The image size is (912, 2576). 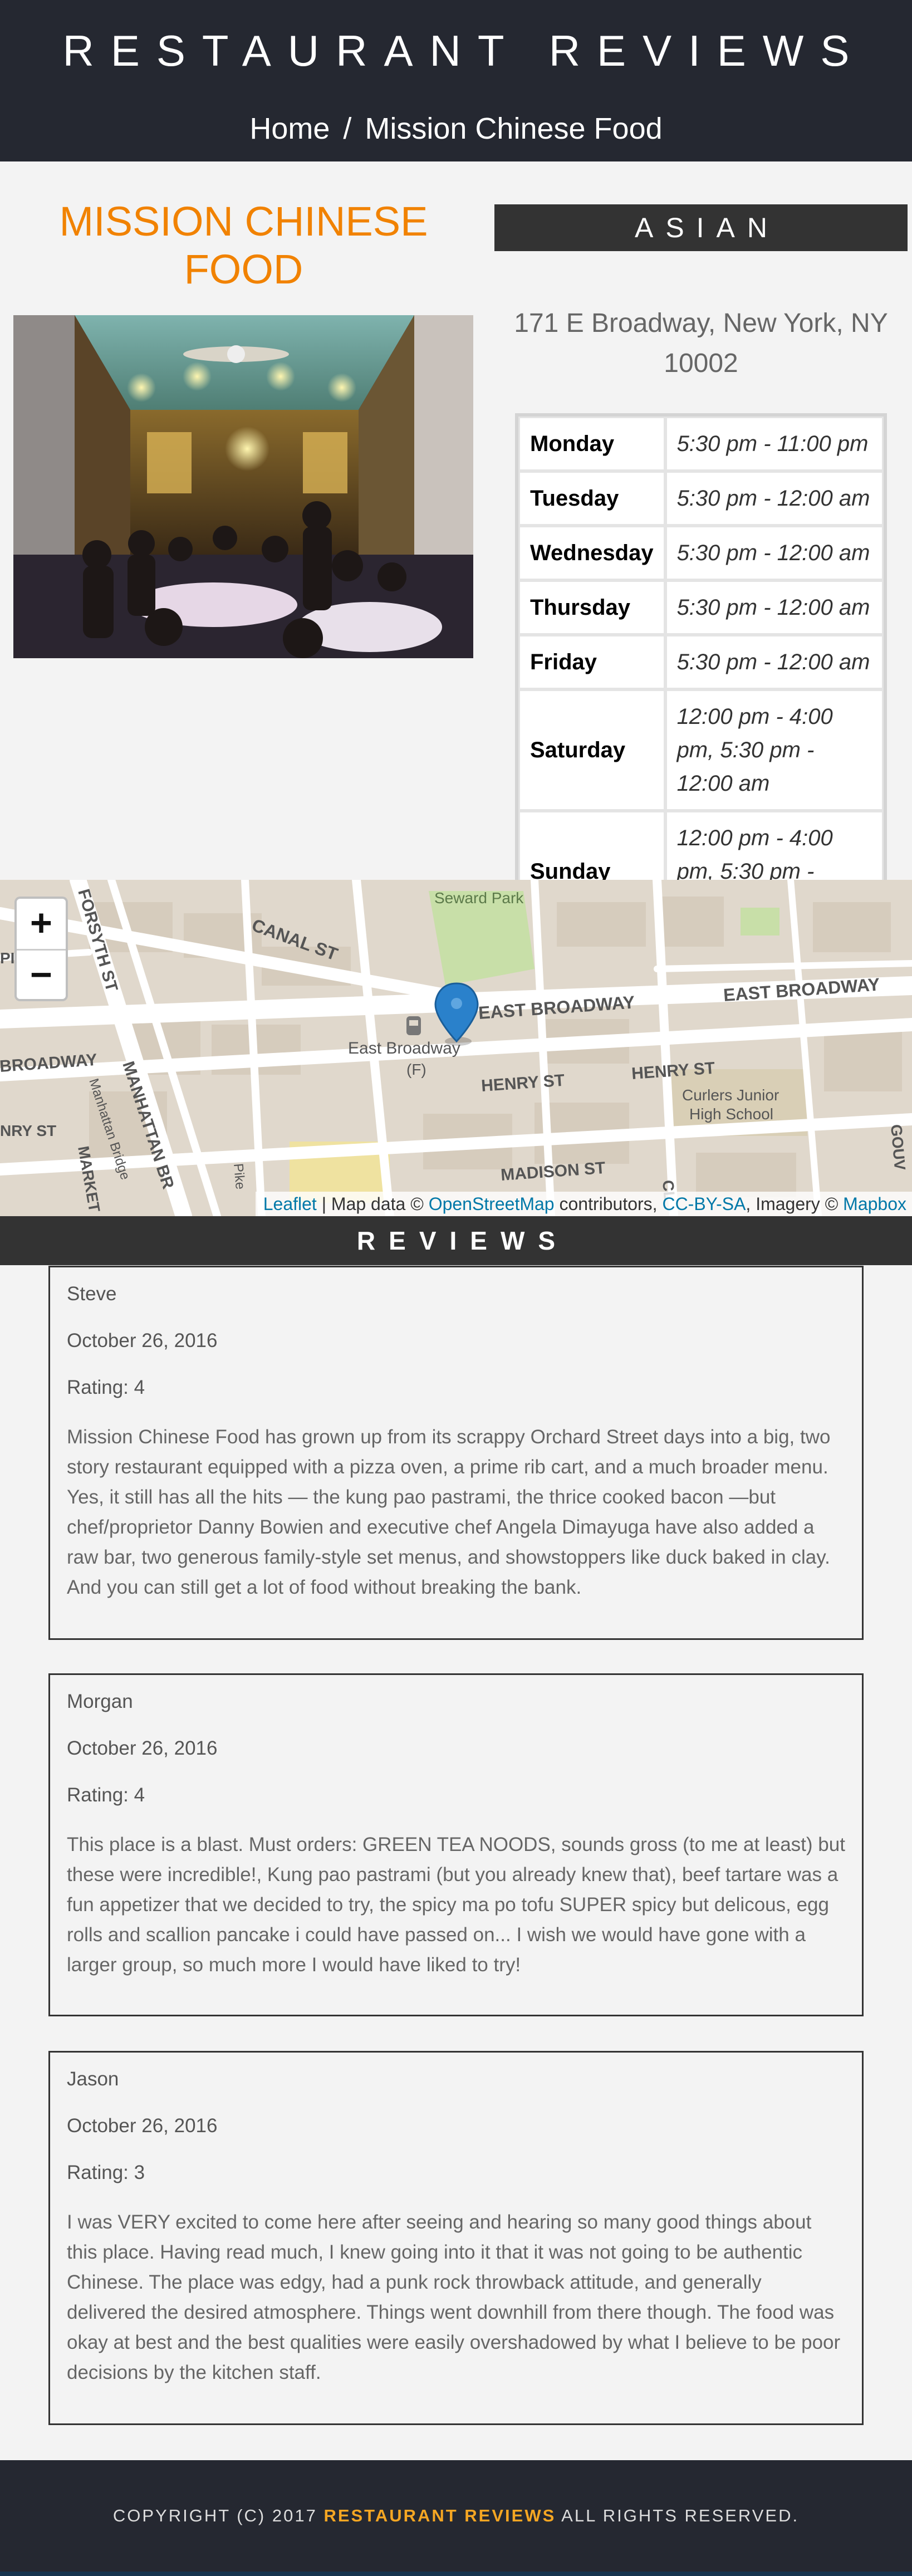 I want to click on restaurant-photo-image, so click(x=243, y=486).